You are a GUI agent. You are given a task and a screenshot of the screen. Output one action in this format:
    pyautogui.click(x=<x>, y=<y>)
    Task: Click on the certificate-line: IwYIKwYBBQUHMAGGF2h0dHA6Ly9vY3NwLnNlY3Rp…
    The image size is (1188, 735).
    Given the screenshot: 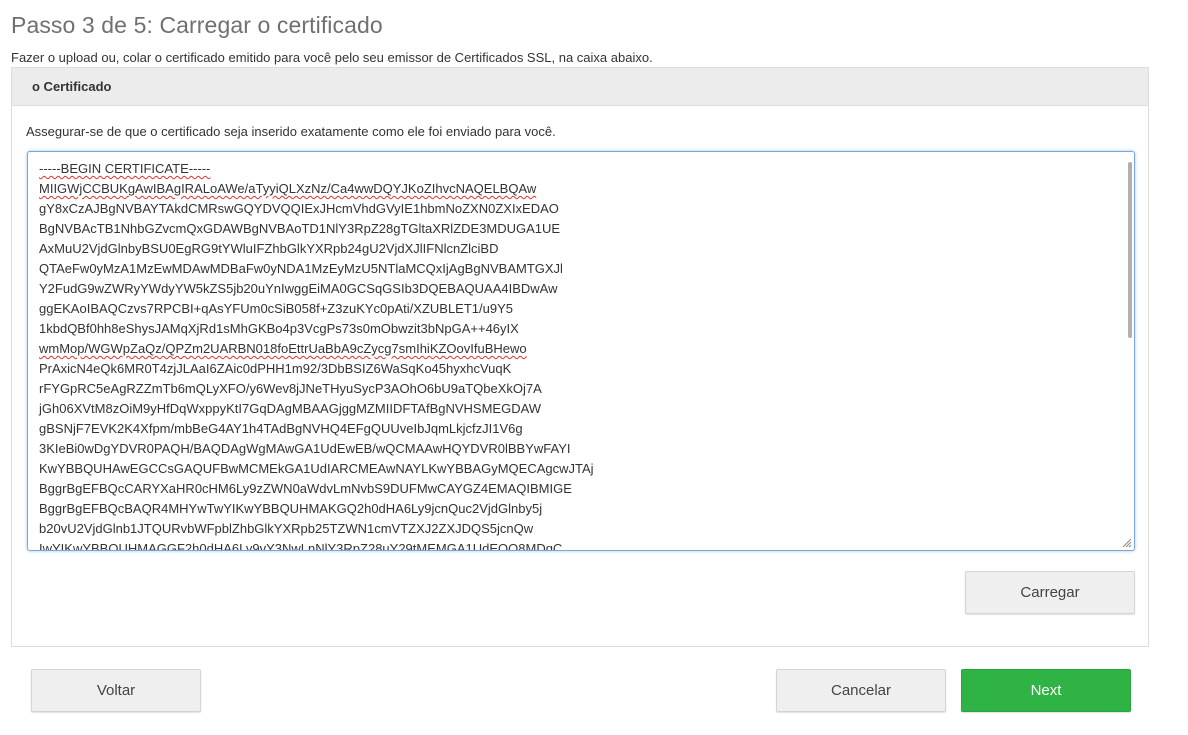 What is the action you would take?
    pyautogui.click(x=301, y=546)
    